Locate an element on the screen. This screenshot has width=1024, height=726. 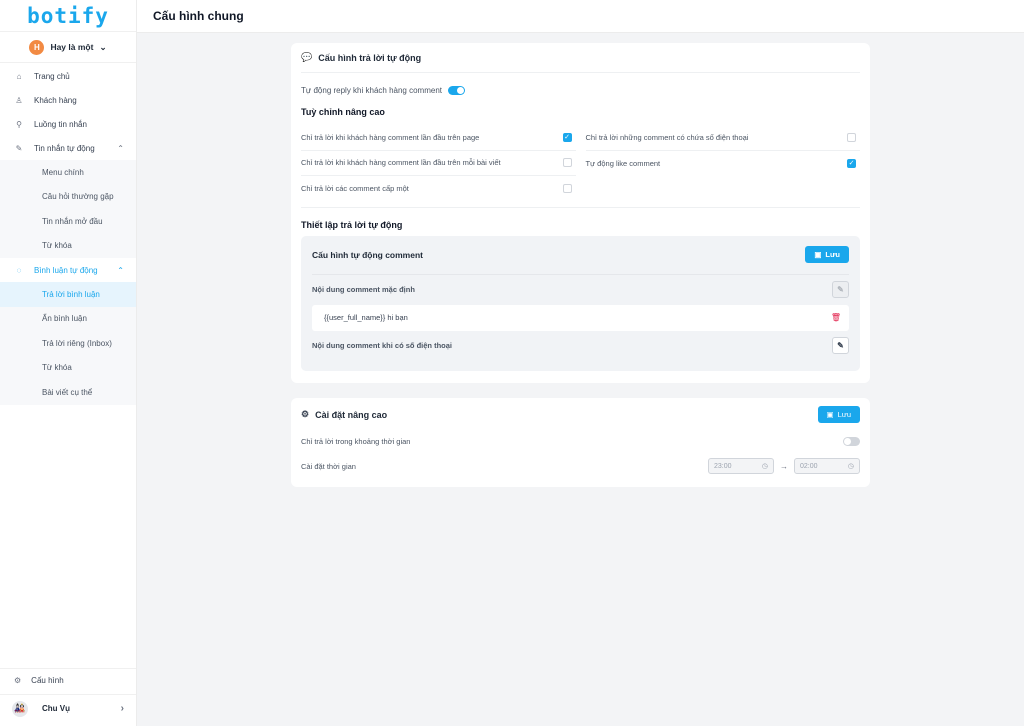
time-range: 23:00 ◷ → 02:00 ◷ is located at coordinates (784, 466).